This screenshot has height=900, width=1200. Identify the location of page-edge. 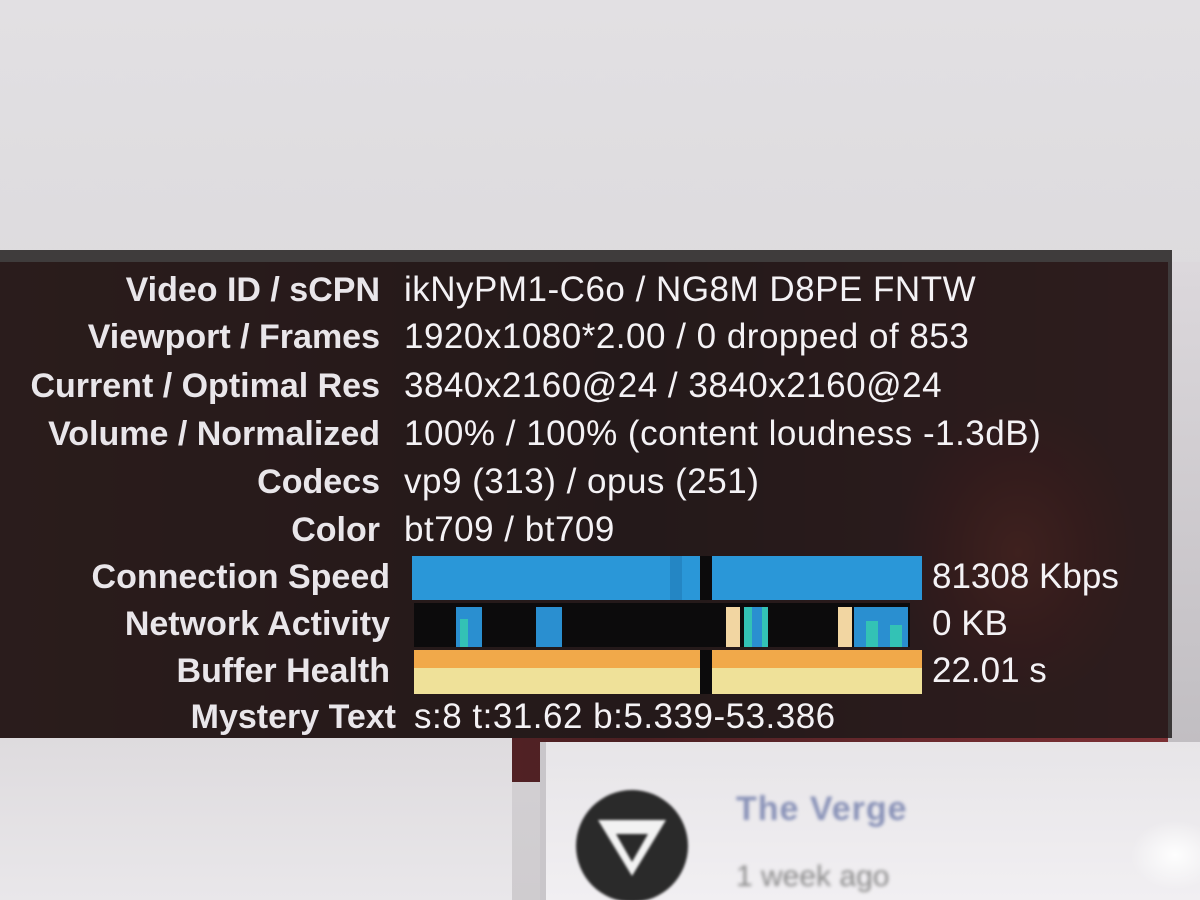
(1184, 522).